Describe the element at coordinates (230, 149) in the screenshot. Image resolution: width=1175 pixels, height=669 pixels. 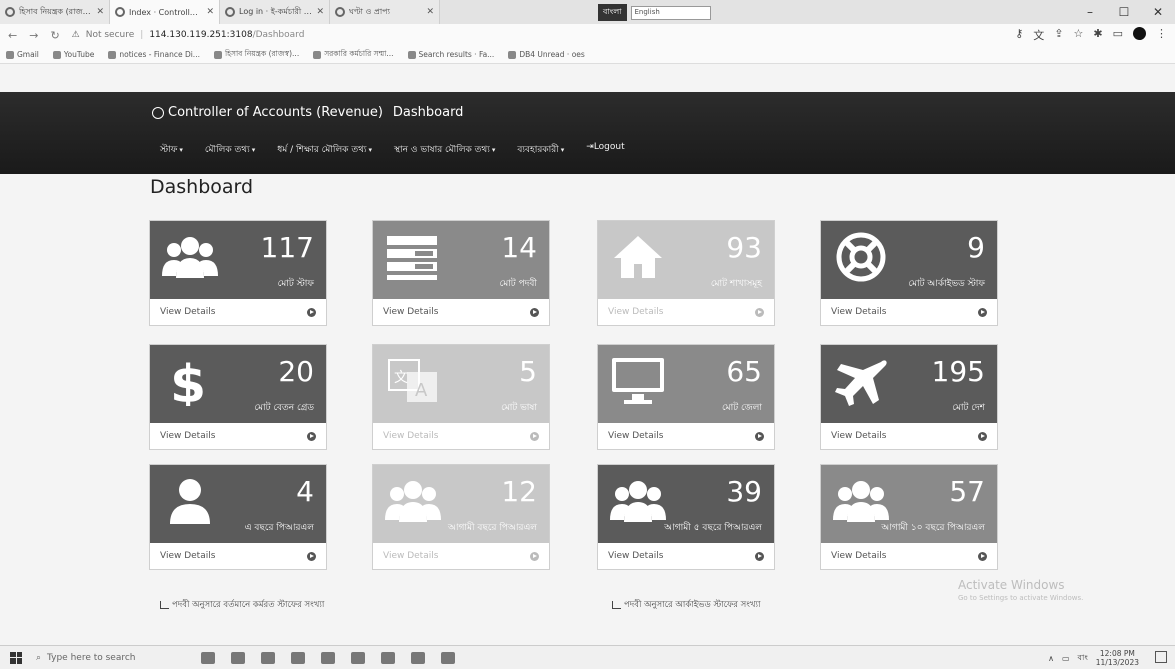
I see `menu-basic-info: মৌলিক তথ্য ▾` at that location.